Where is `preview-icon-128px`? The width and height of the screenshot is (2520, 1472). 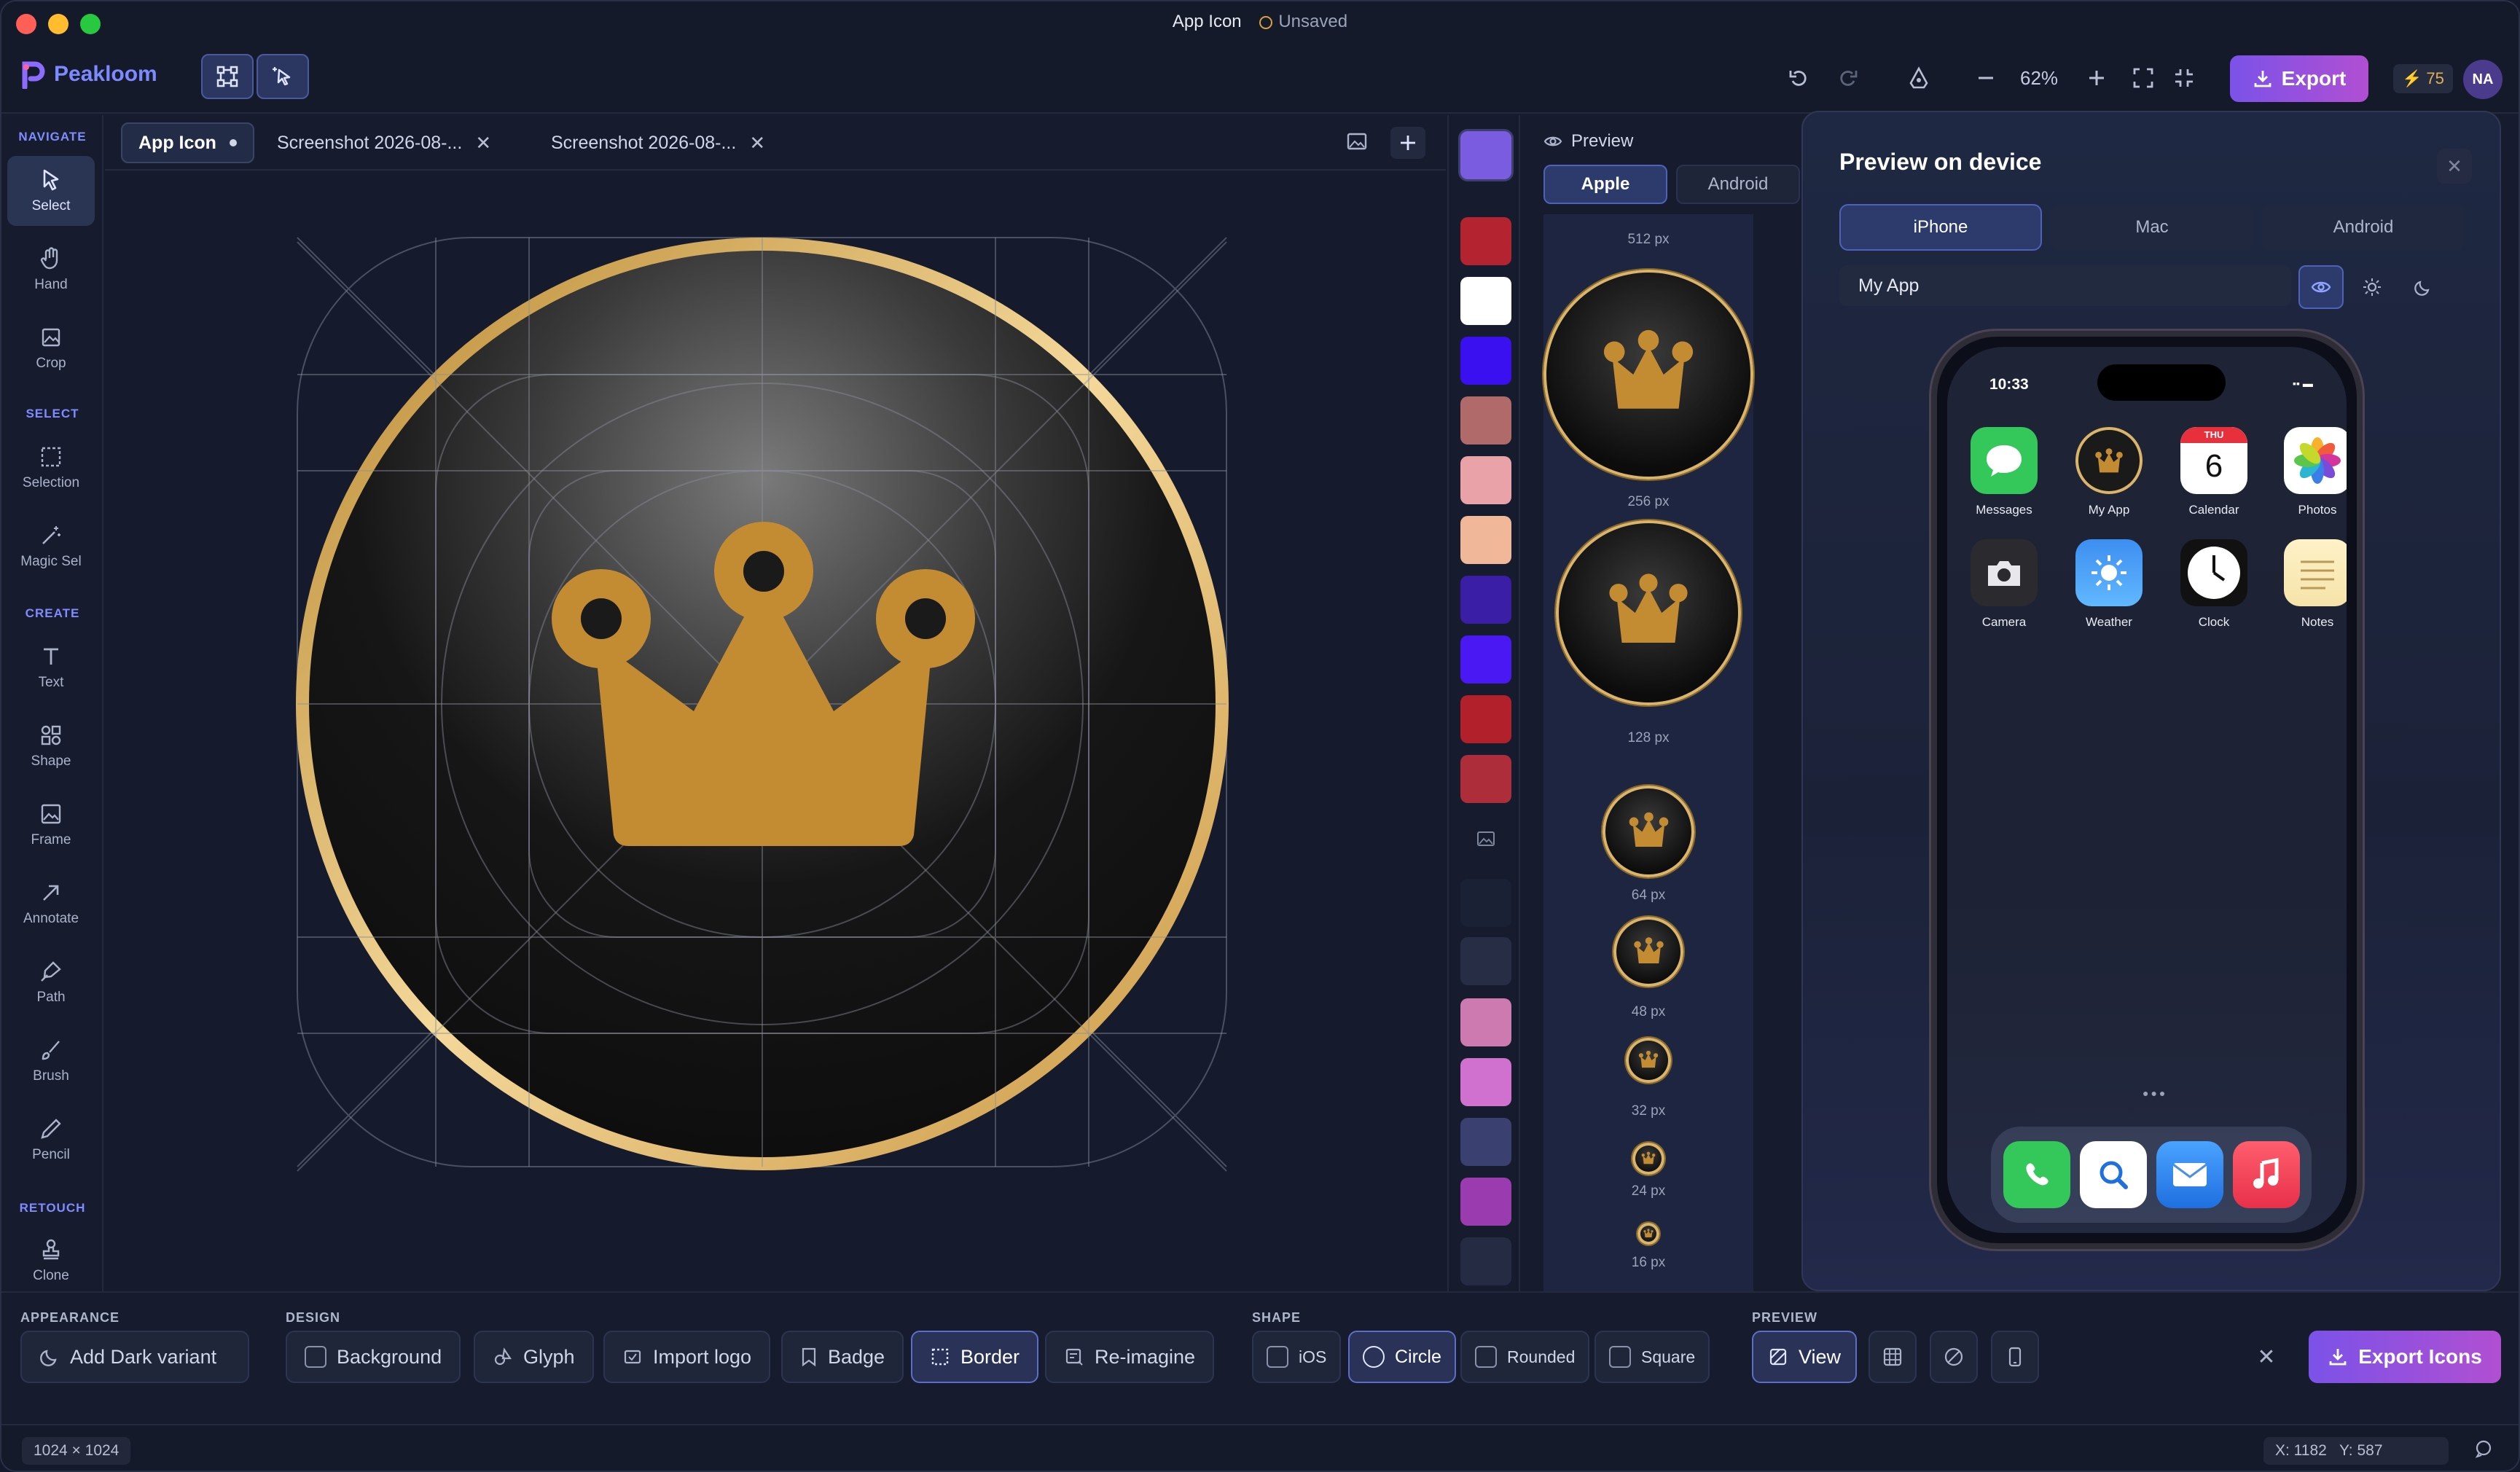 preview-icon-128px is located at coordinates (1649, 612).